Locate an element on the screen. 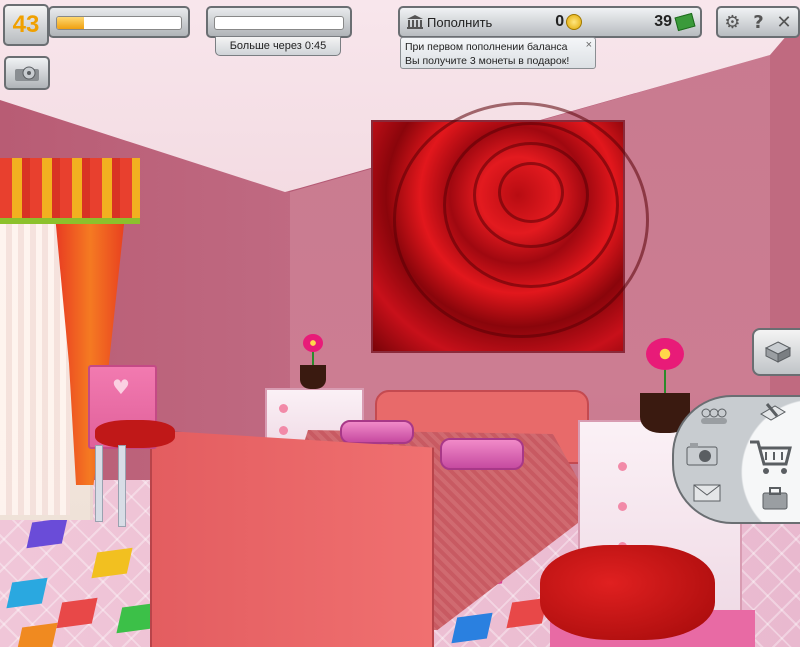 Image resolution: width=800 pixels, height=647 pixels. shop-button is located at coordinates (771, 457).